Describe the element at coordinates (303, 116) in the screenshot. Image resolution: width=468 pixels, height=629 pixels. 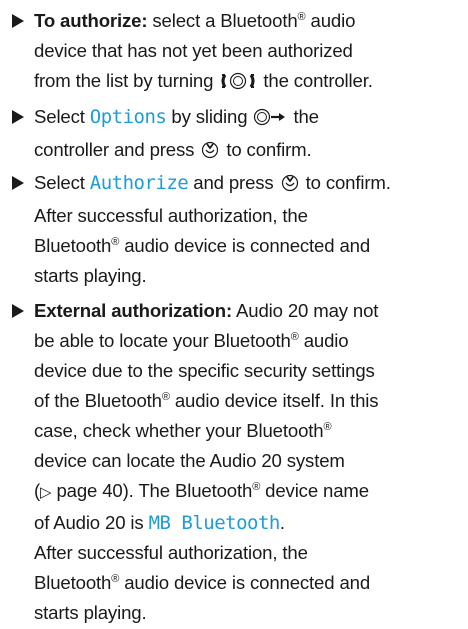
I see `step-text: the` at that location.